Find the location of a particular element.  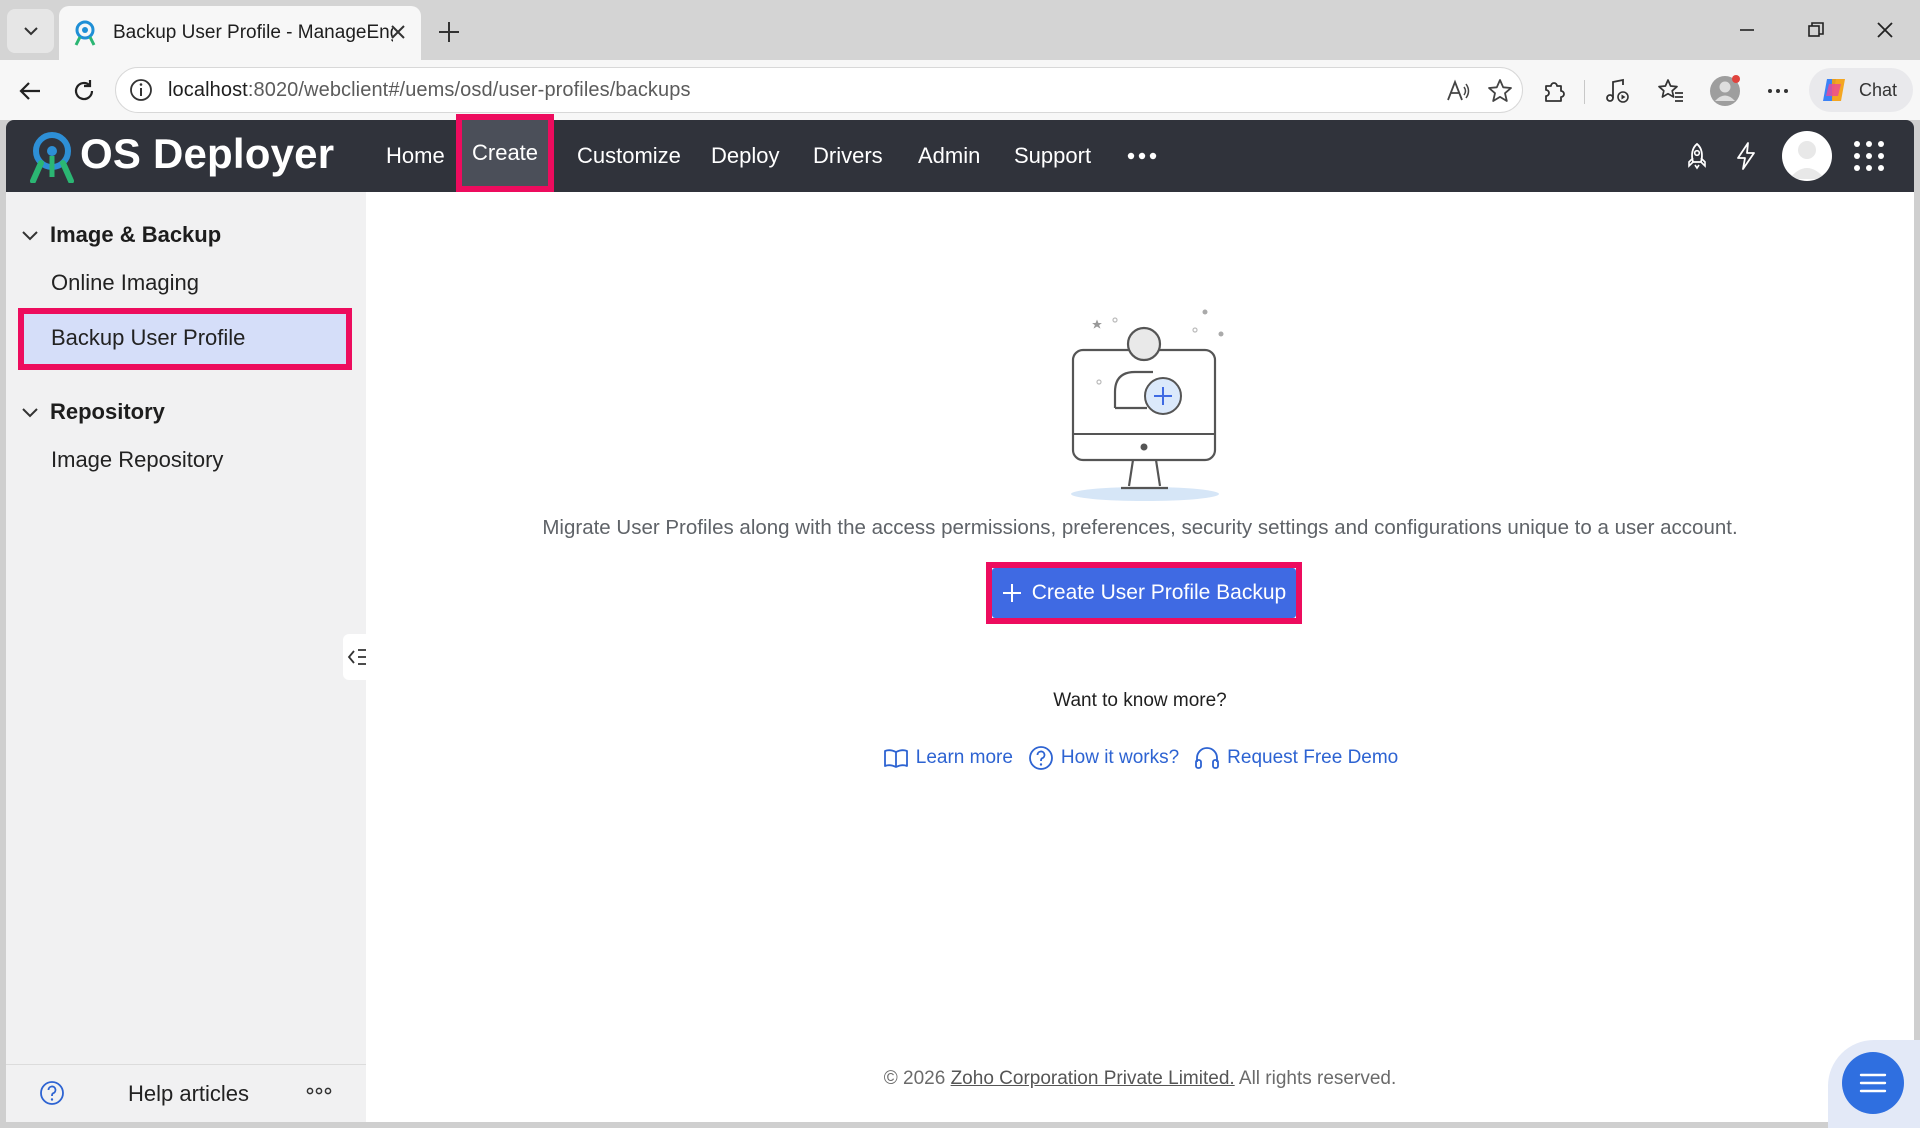

browser-tab-active: Backup User Profile - ManageEngine is located at coordinates (240, 33).